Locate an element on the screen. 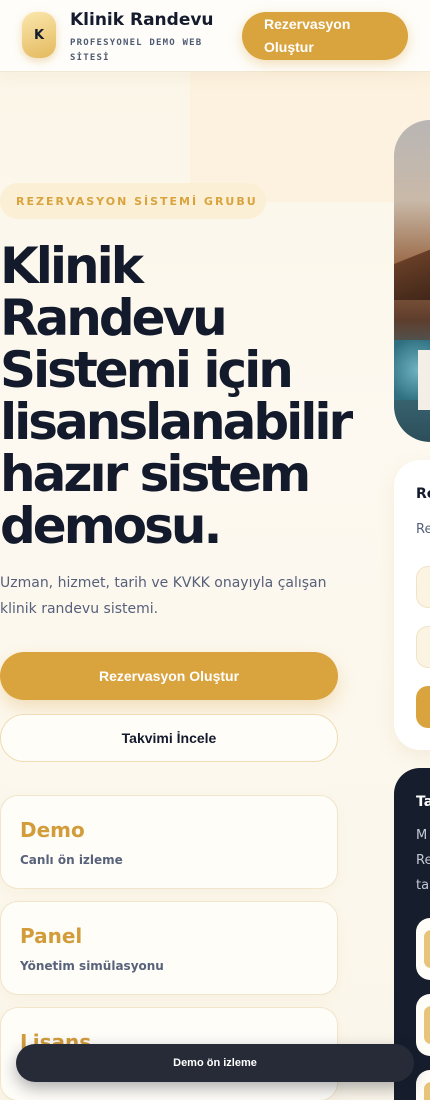 This screenshot has width=430, height=1100. hero-photo is located at coordinates (412, 281).